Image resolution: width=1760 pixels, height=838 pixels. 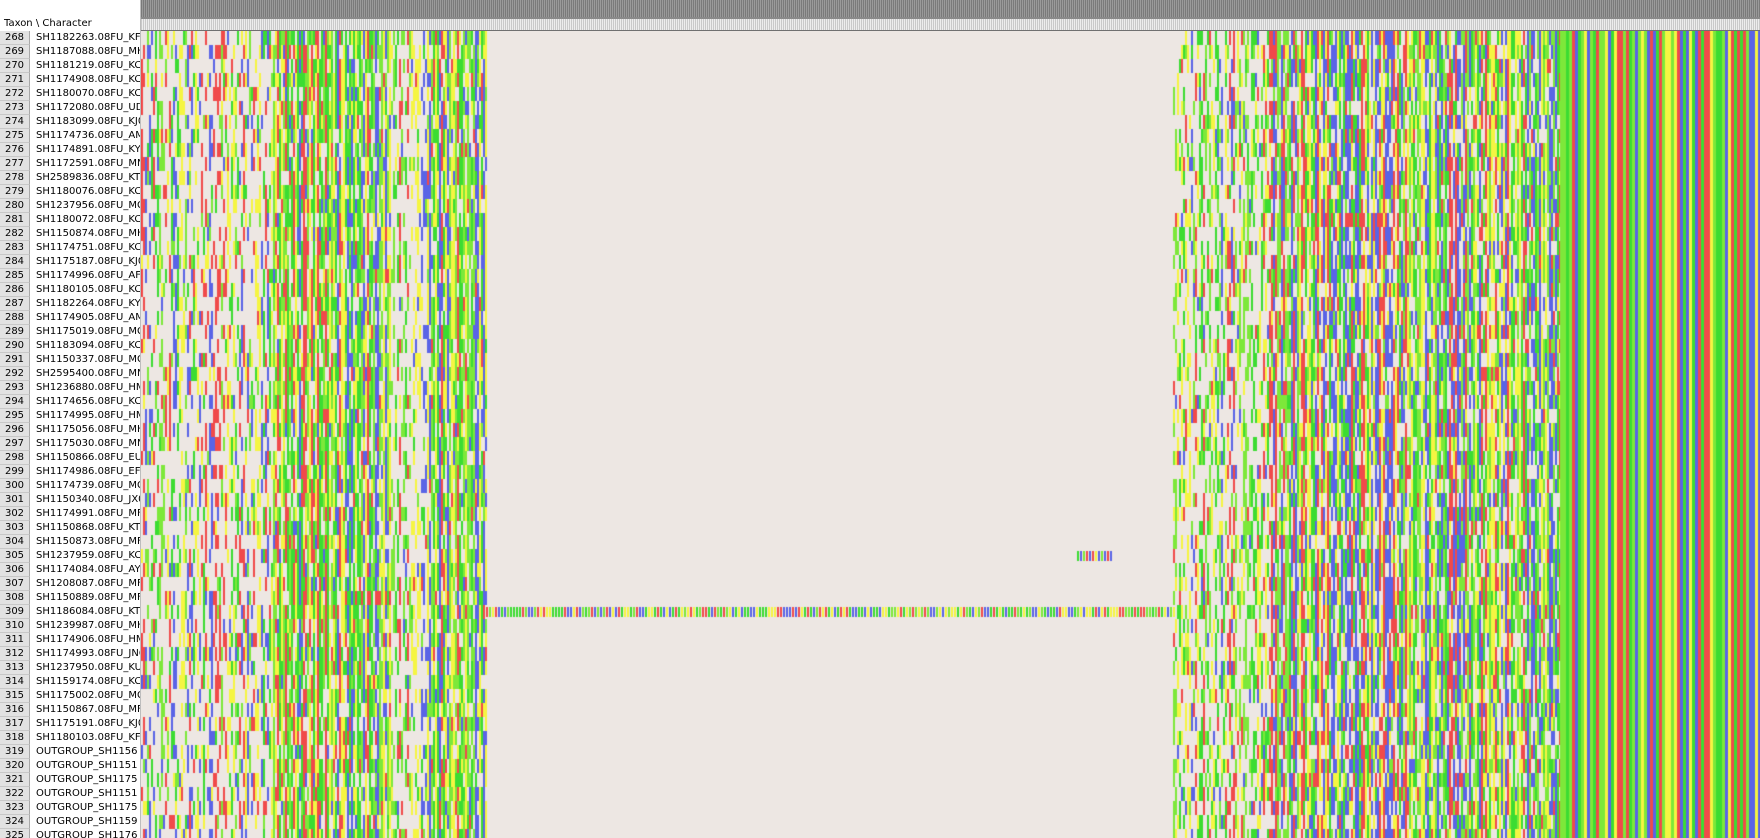 I want to click on taxon-name: SH1187088.08FU_MH, so click(x=88, y=52).